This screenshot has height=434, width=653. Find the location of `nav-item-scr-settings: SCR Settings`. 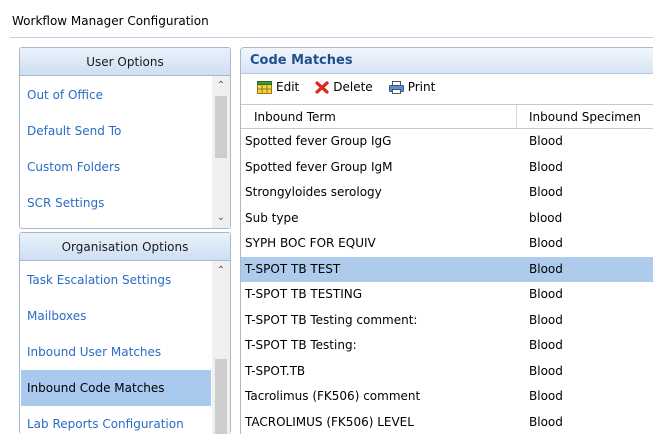

nav-item-scr-settings: SCR Settings is located at coordinates (116, 203).